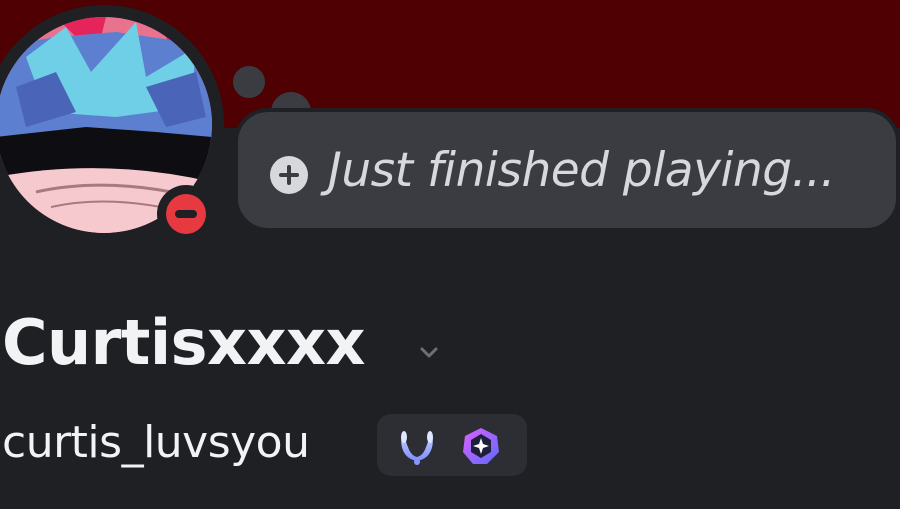 This screenshot has width=900, height=509. Describe the element at coordinates (417, 446) in the screenshot. I see `laurel-wreath-badge-icon` at that location.